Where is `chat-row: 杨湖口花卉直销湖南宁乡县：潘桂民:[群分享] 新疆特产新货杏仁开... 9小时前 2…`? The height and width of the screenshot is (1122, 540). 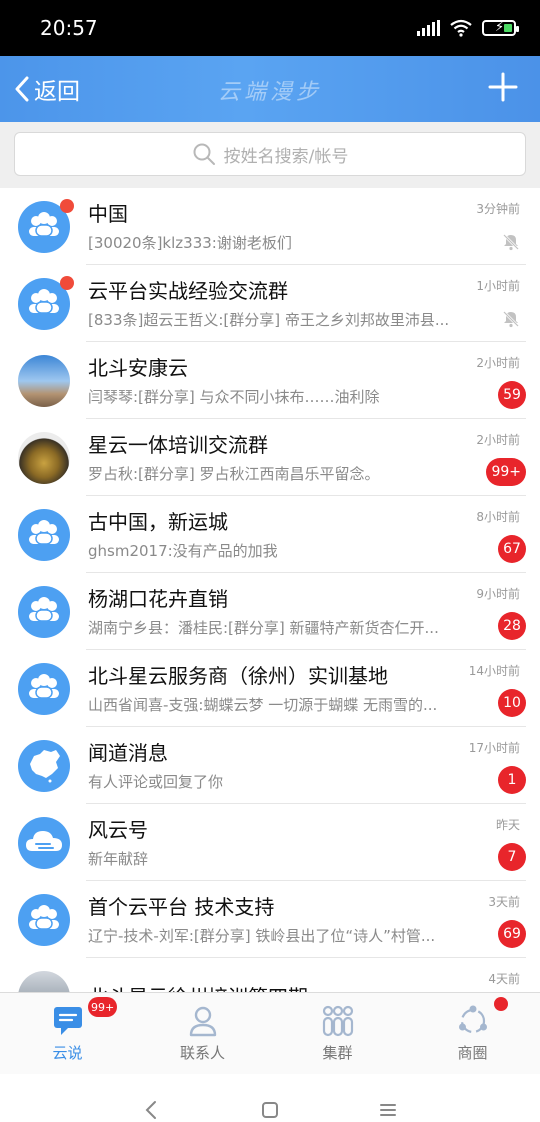
chat-row: 杨湖口花卉直销湖南宁乡县：潘桂民:[群分享] 新疆特产新货杏仁开... 9小时前 2… is located at coordinates (270, 611).